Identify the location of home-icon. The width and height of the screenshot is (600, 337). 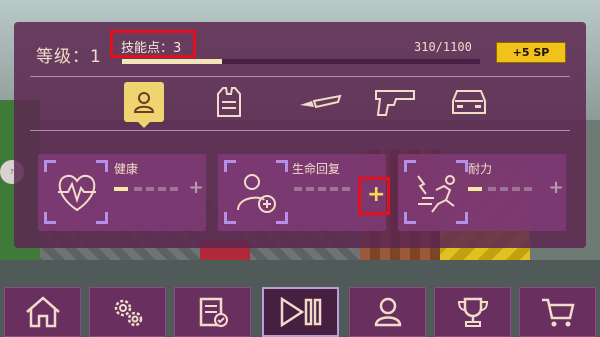
(42, 312).